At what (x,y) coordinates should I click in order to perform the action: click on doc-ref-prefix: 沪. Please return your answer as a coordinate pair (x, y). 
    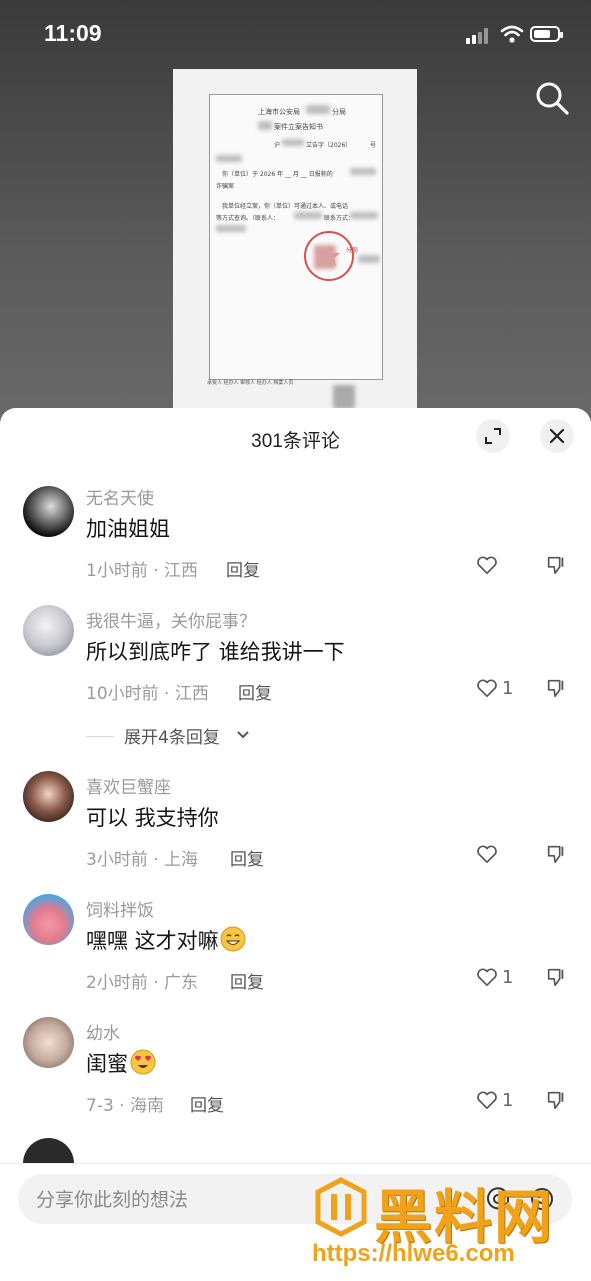
    Looking at the image, I should click on (277, 145).